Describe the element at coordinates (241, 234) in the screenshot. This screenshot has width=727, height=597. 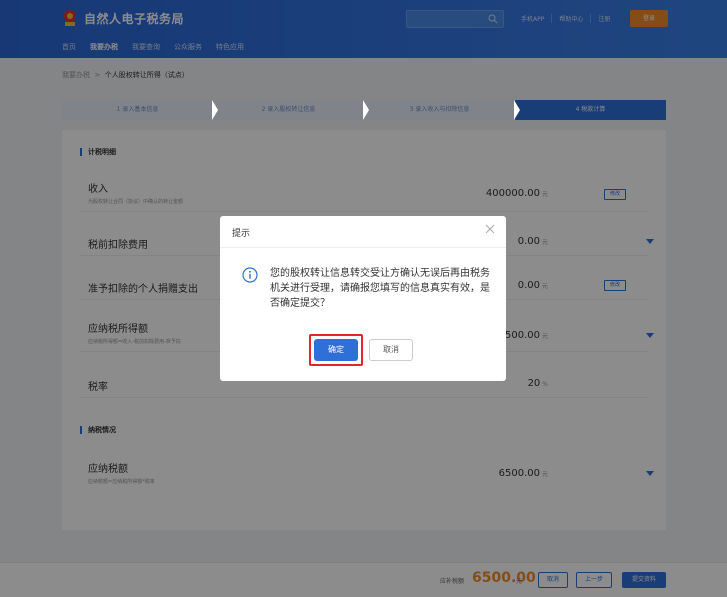
I see `dialog-title: 提示` at that location.